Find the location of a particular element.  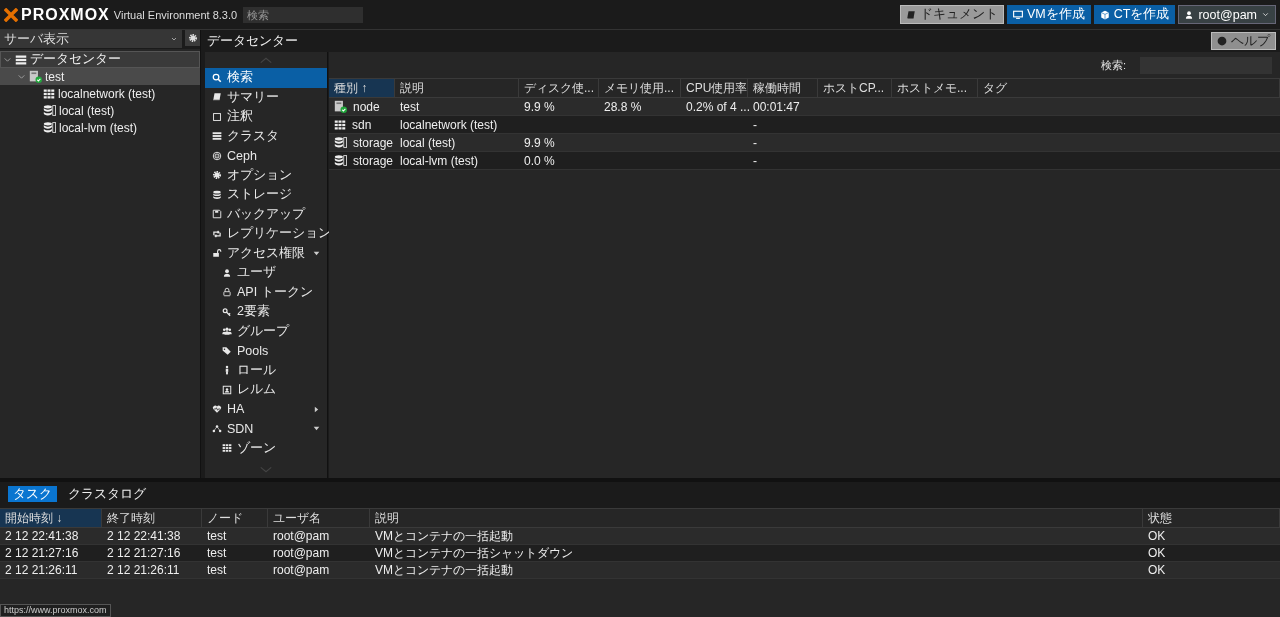

padlock-icon is located at coordinates (227, 292).